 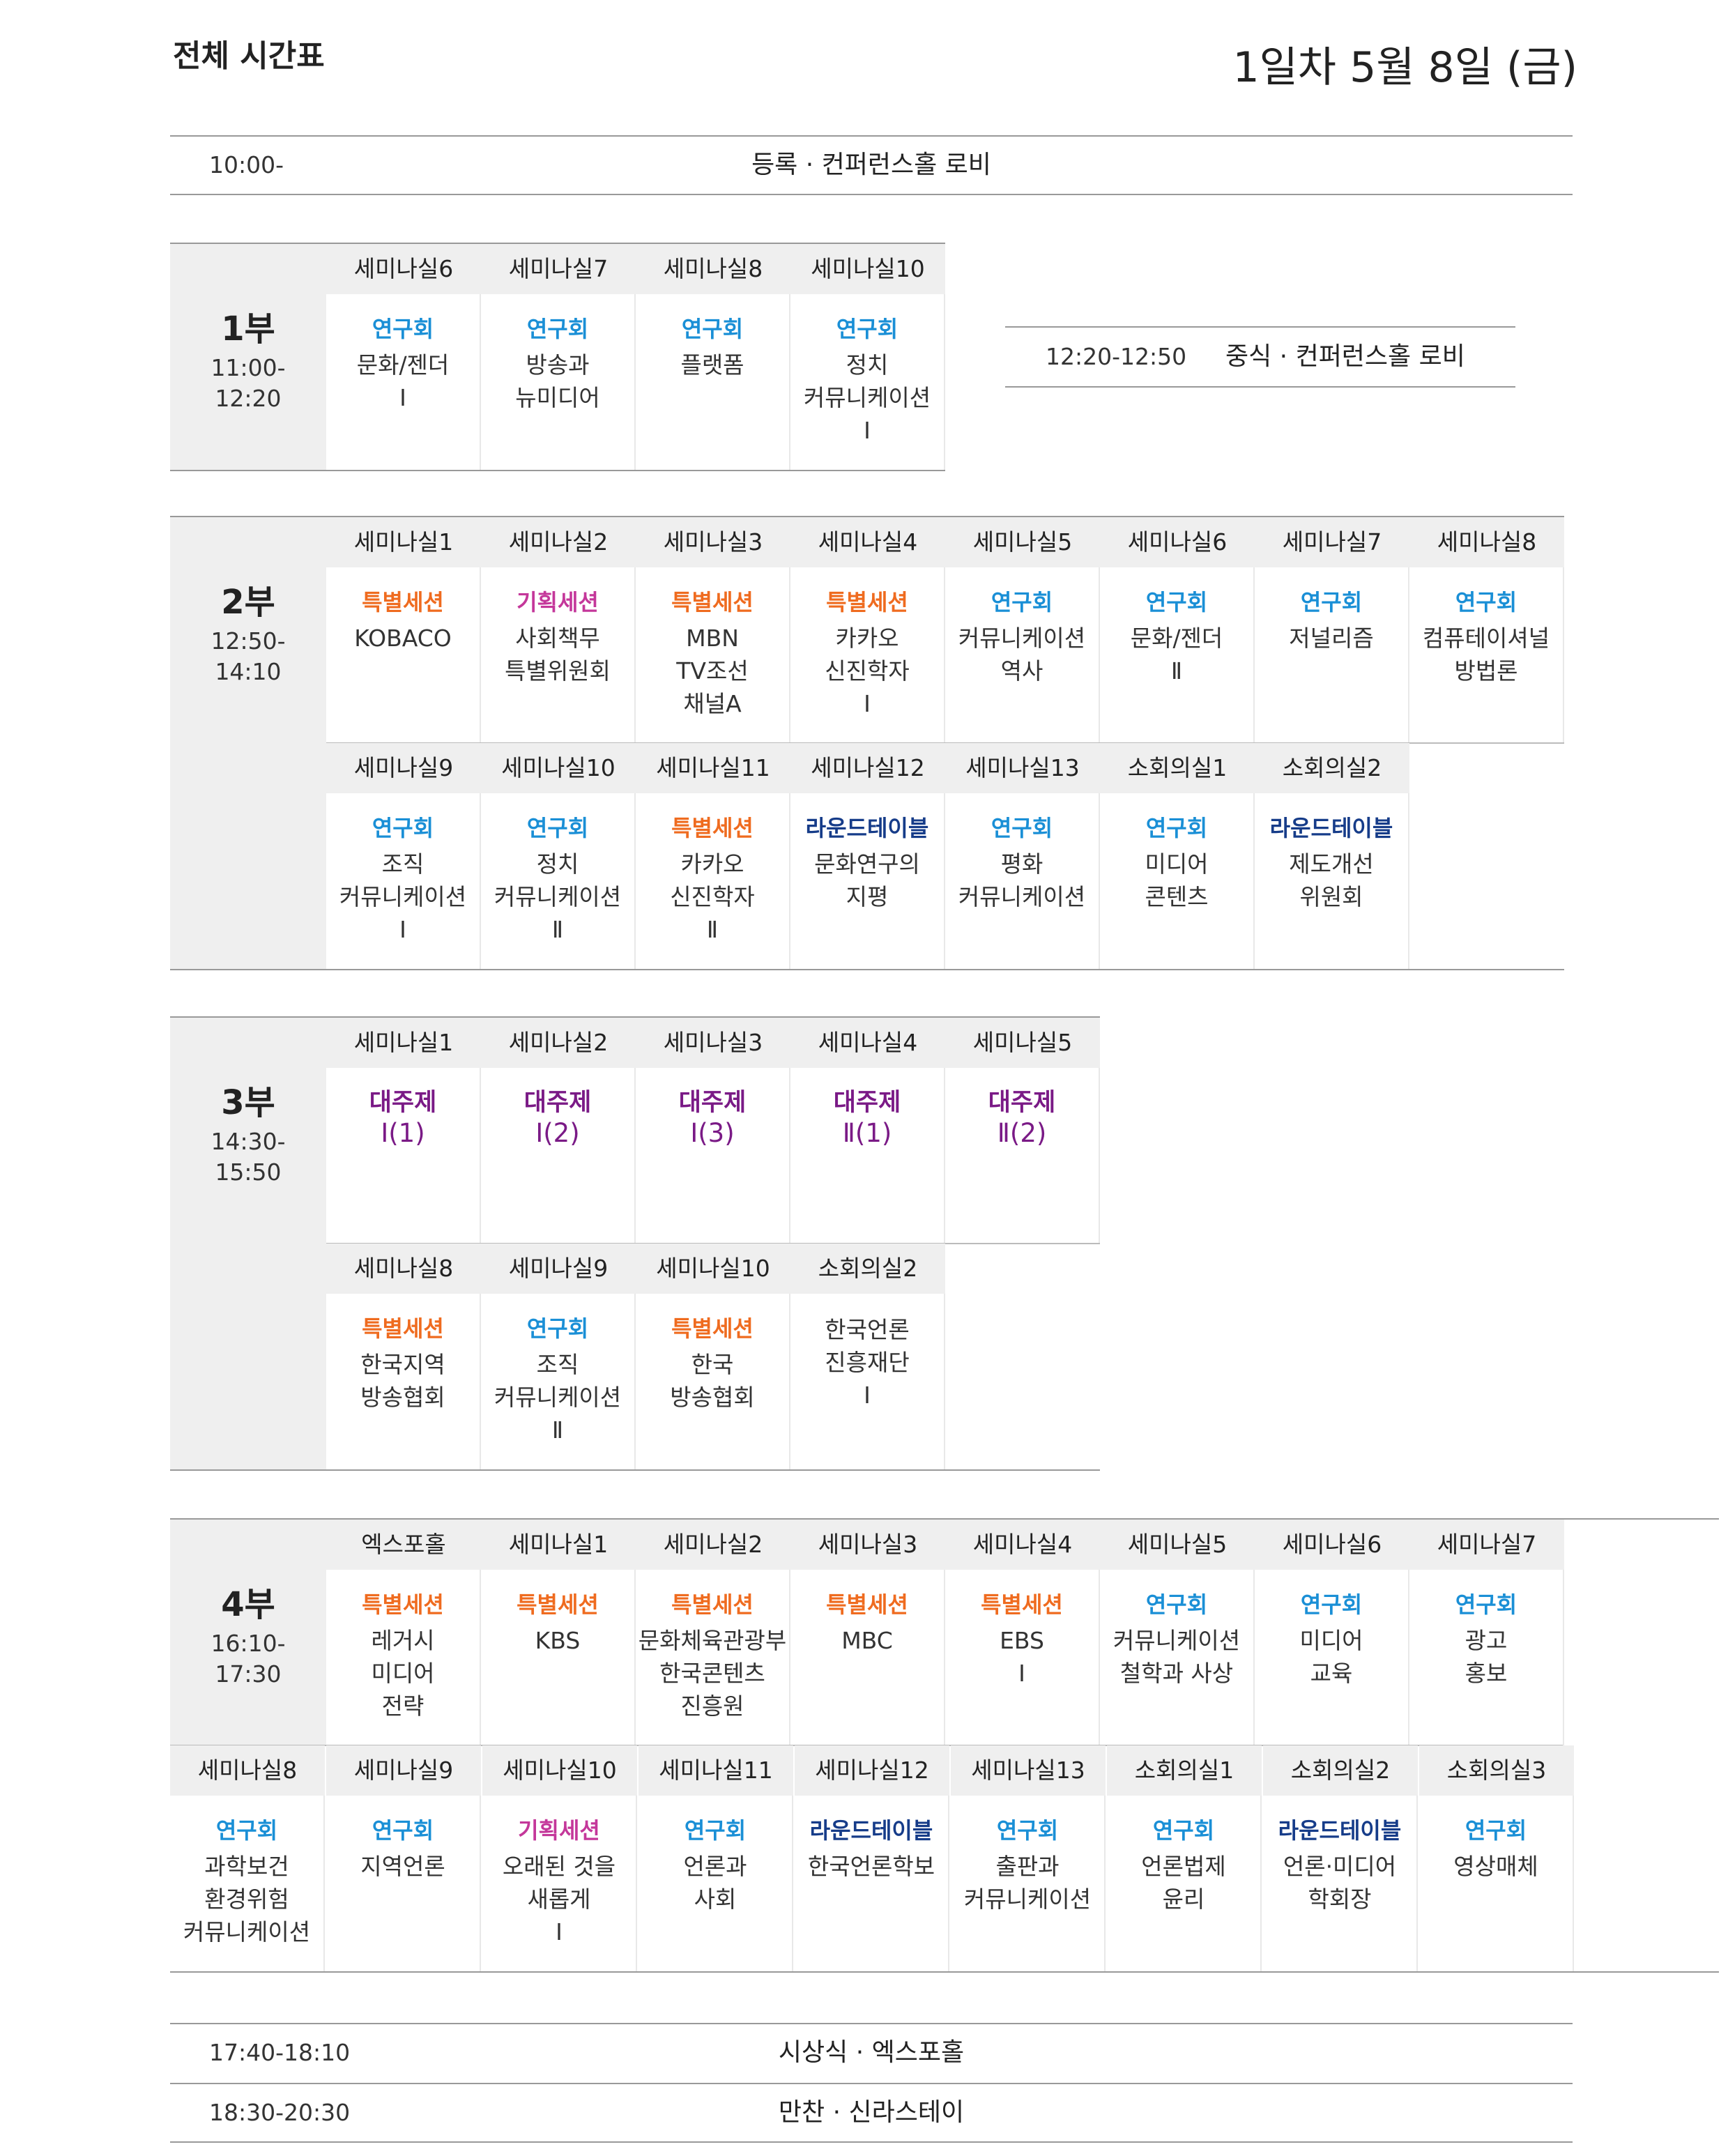 What do you see at coordinates (872, 1884) in the screenshot?
I see `session-body: 라운드테이블 한국언론학보` at bounding box center [872, 1884].